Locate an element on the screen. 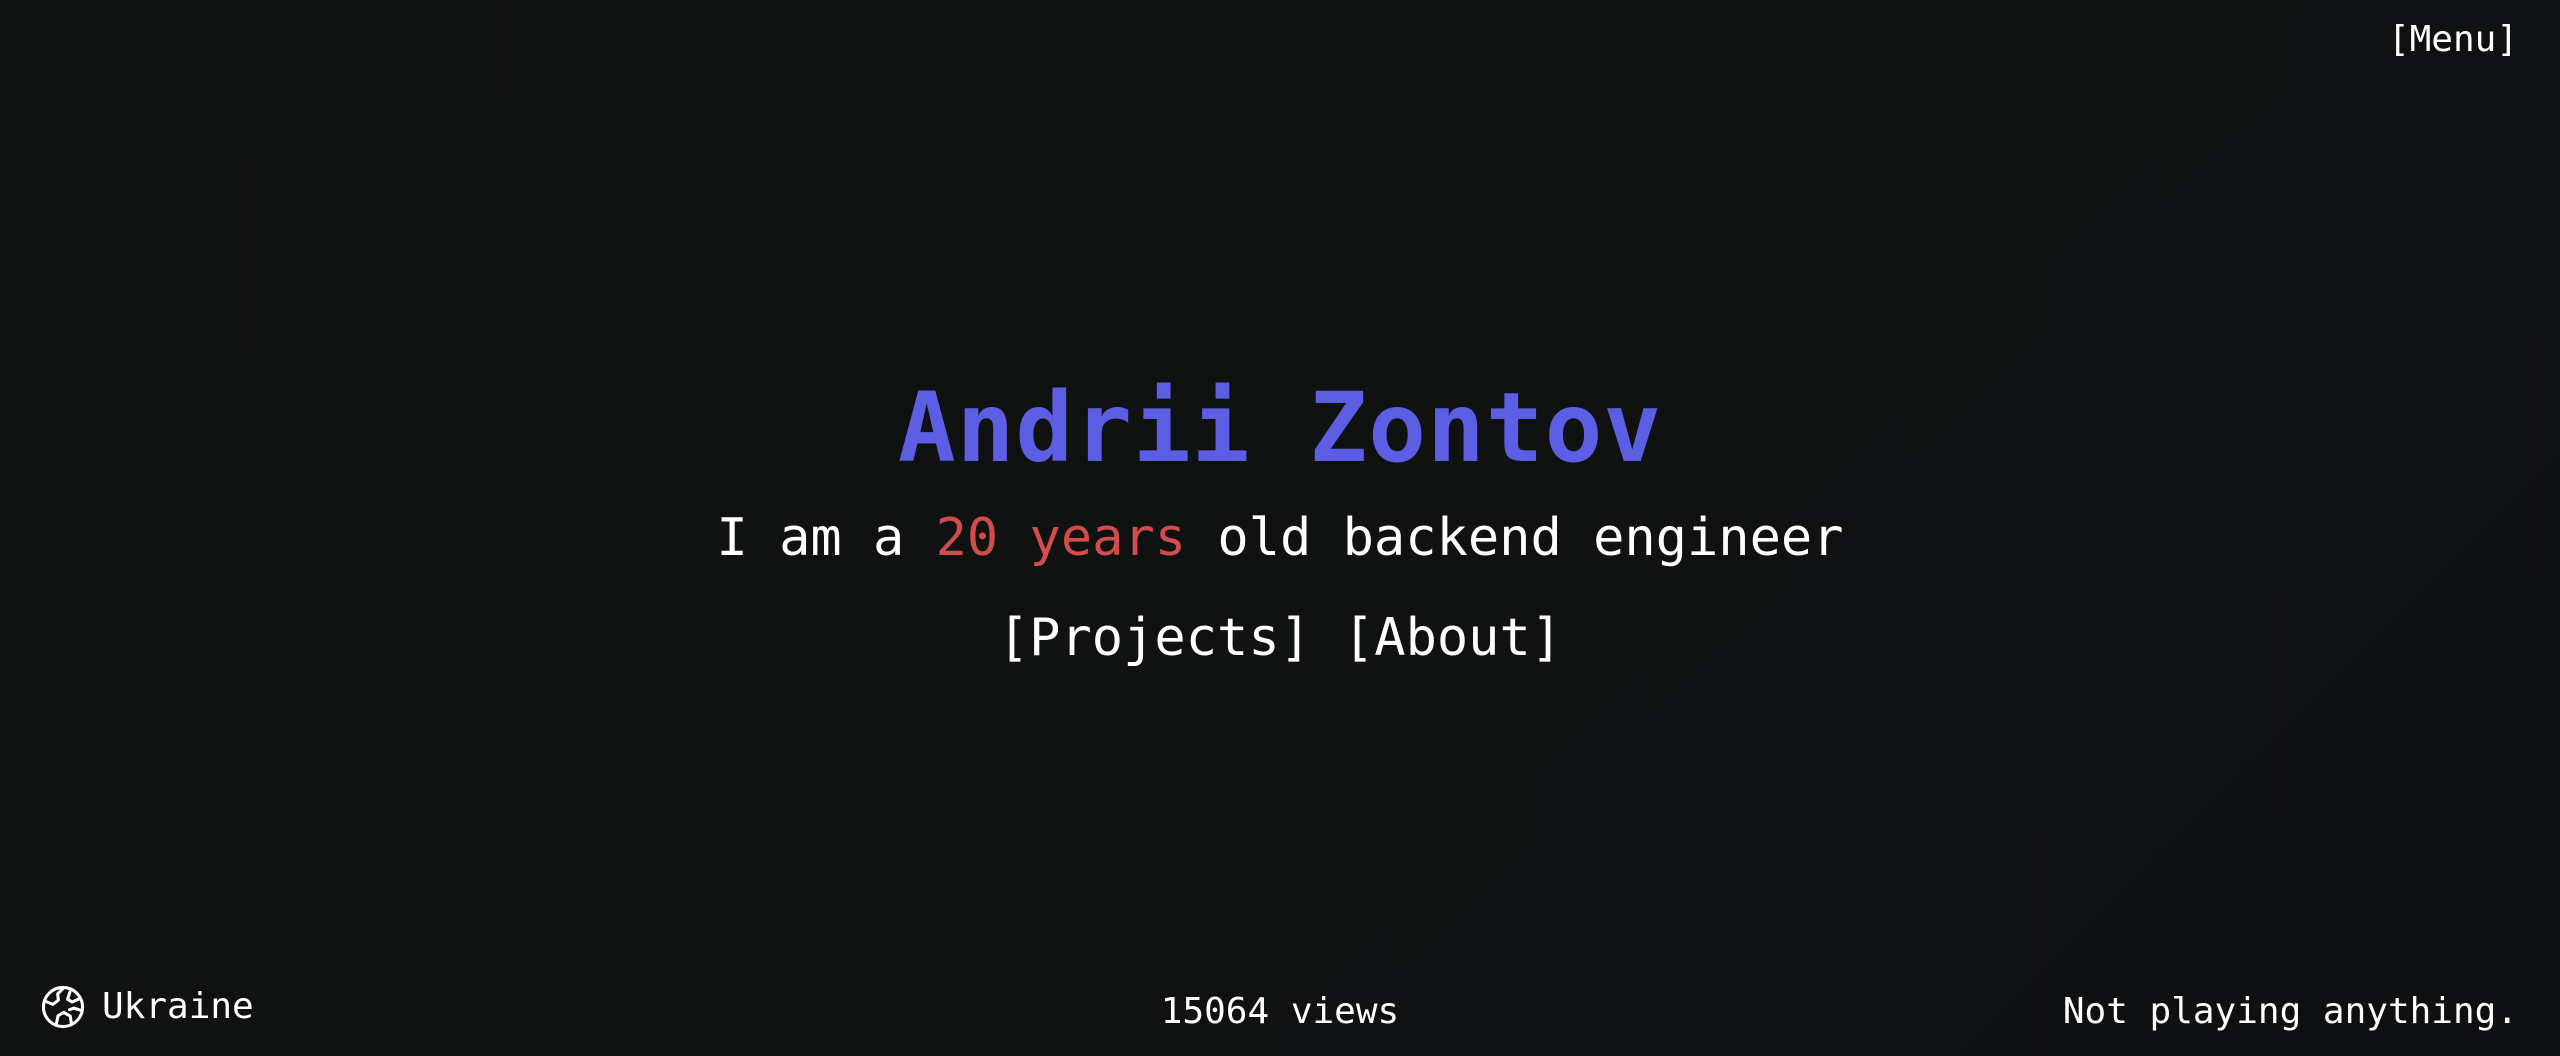  now-playing-status: Not playing anything. is located at coordinates (2290, 1011).